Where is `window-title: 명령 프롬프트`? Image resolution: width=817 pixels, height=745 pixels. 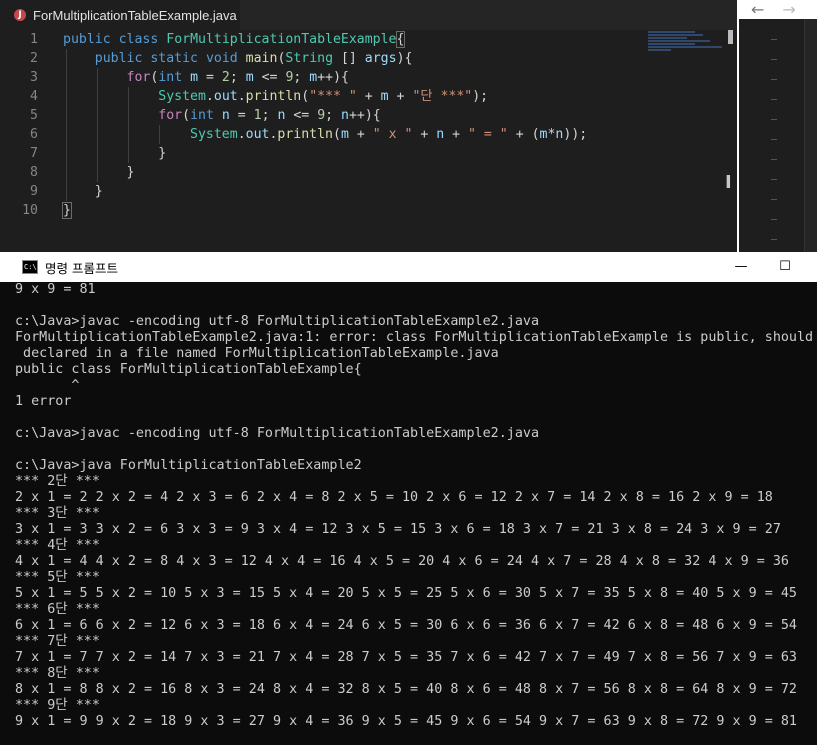
window-title: 명령 프롬프트 is located at coordinates (81, 268).